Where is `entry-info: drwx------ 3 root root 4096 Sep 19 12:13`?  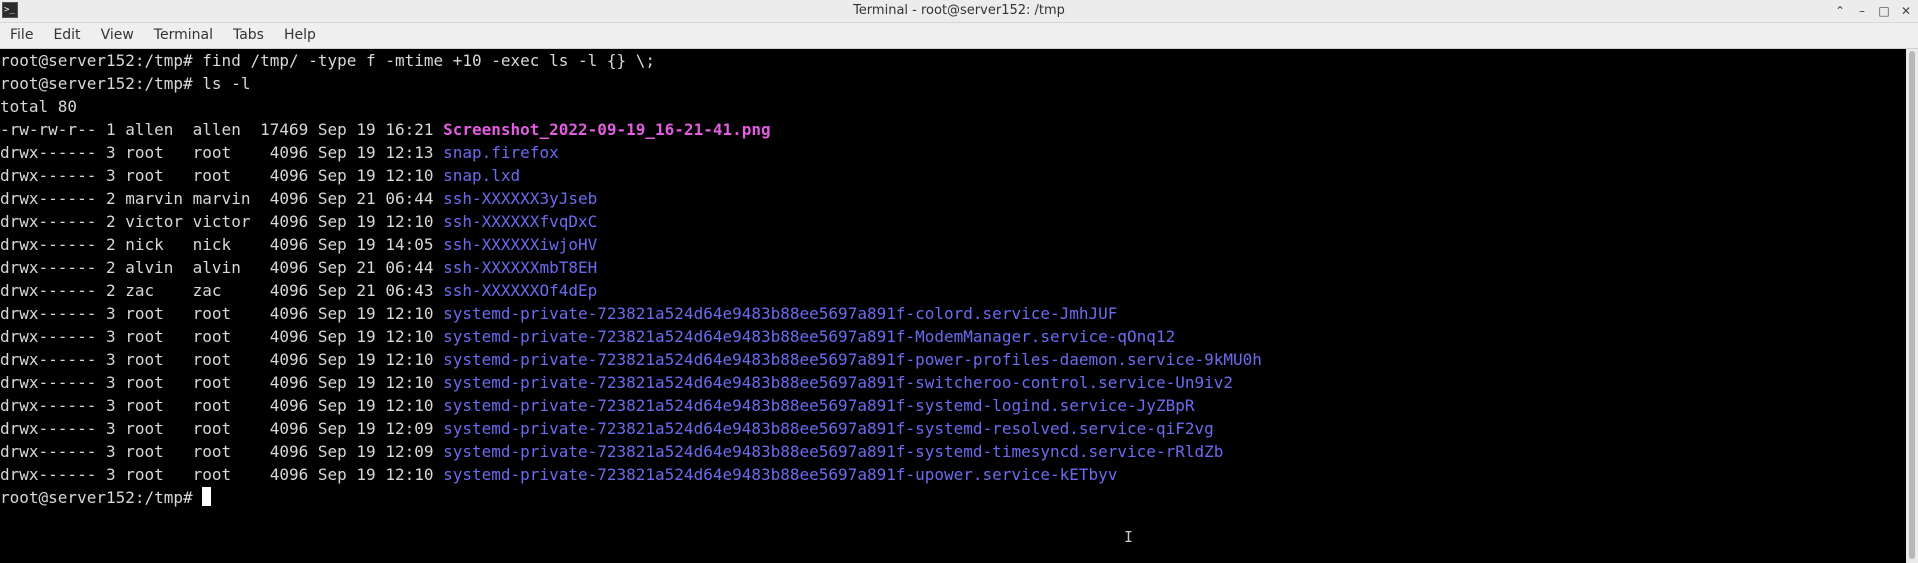 entry-info: drwx------ 3 root root 4096 Sep 19 12:13 is located at coordinates (222, 152).